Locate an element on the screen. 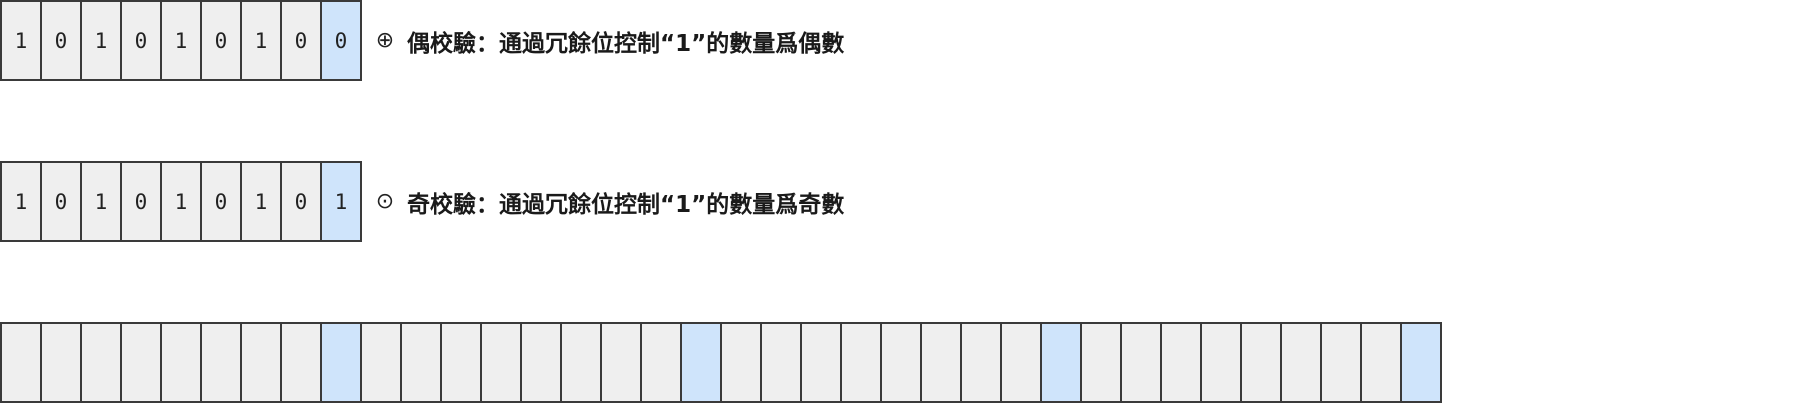 The image size is (1802, 403). even-parity-row: 101010100 ⊕ 偶校驗：通過冗餘位控制“1”的數量爲偶數 is located at coordinates (422, 40).